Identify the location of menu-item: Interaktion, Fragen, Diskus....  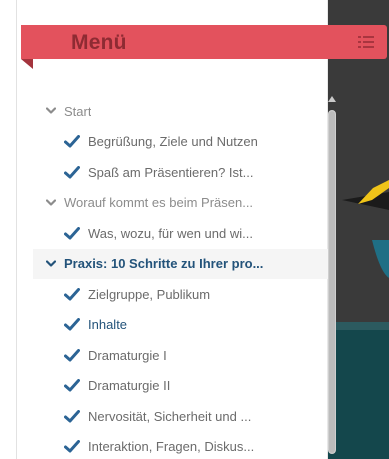
(181, 445).